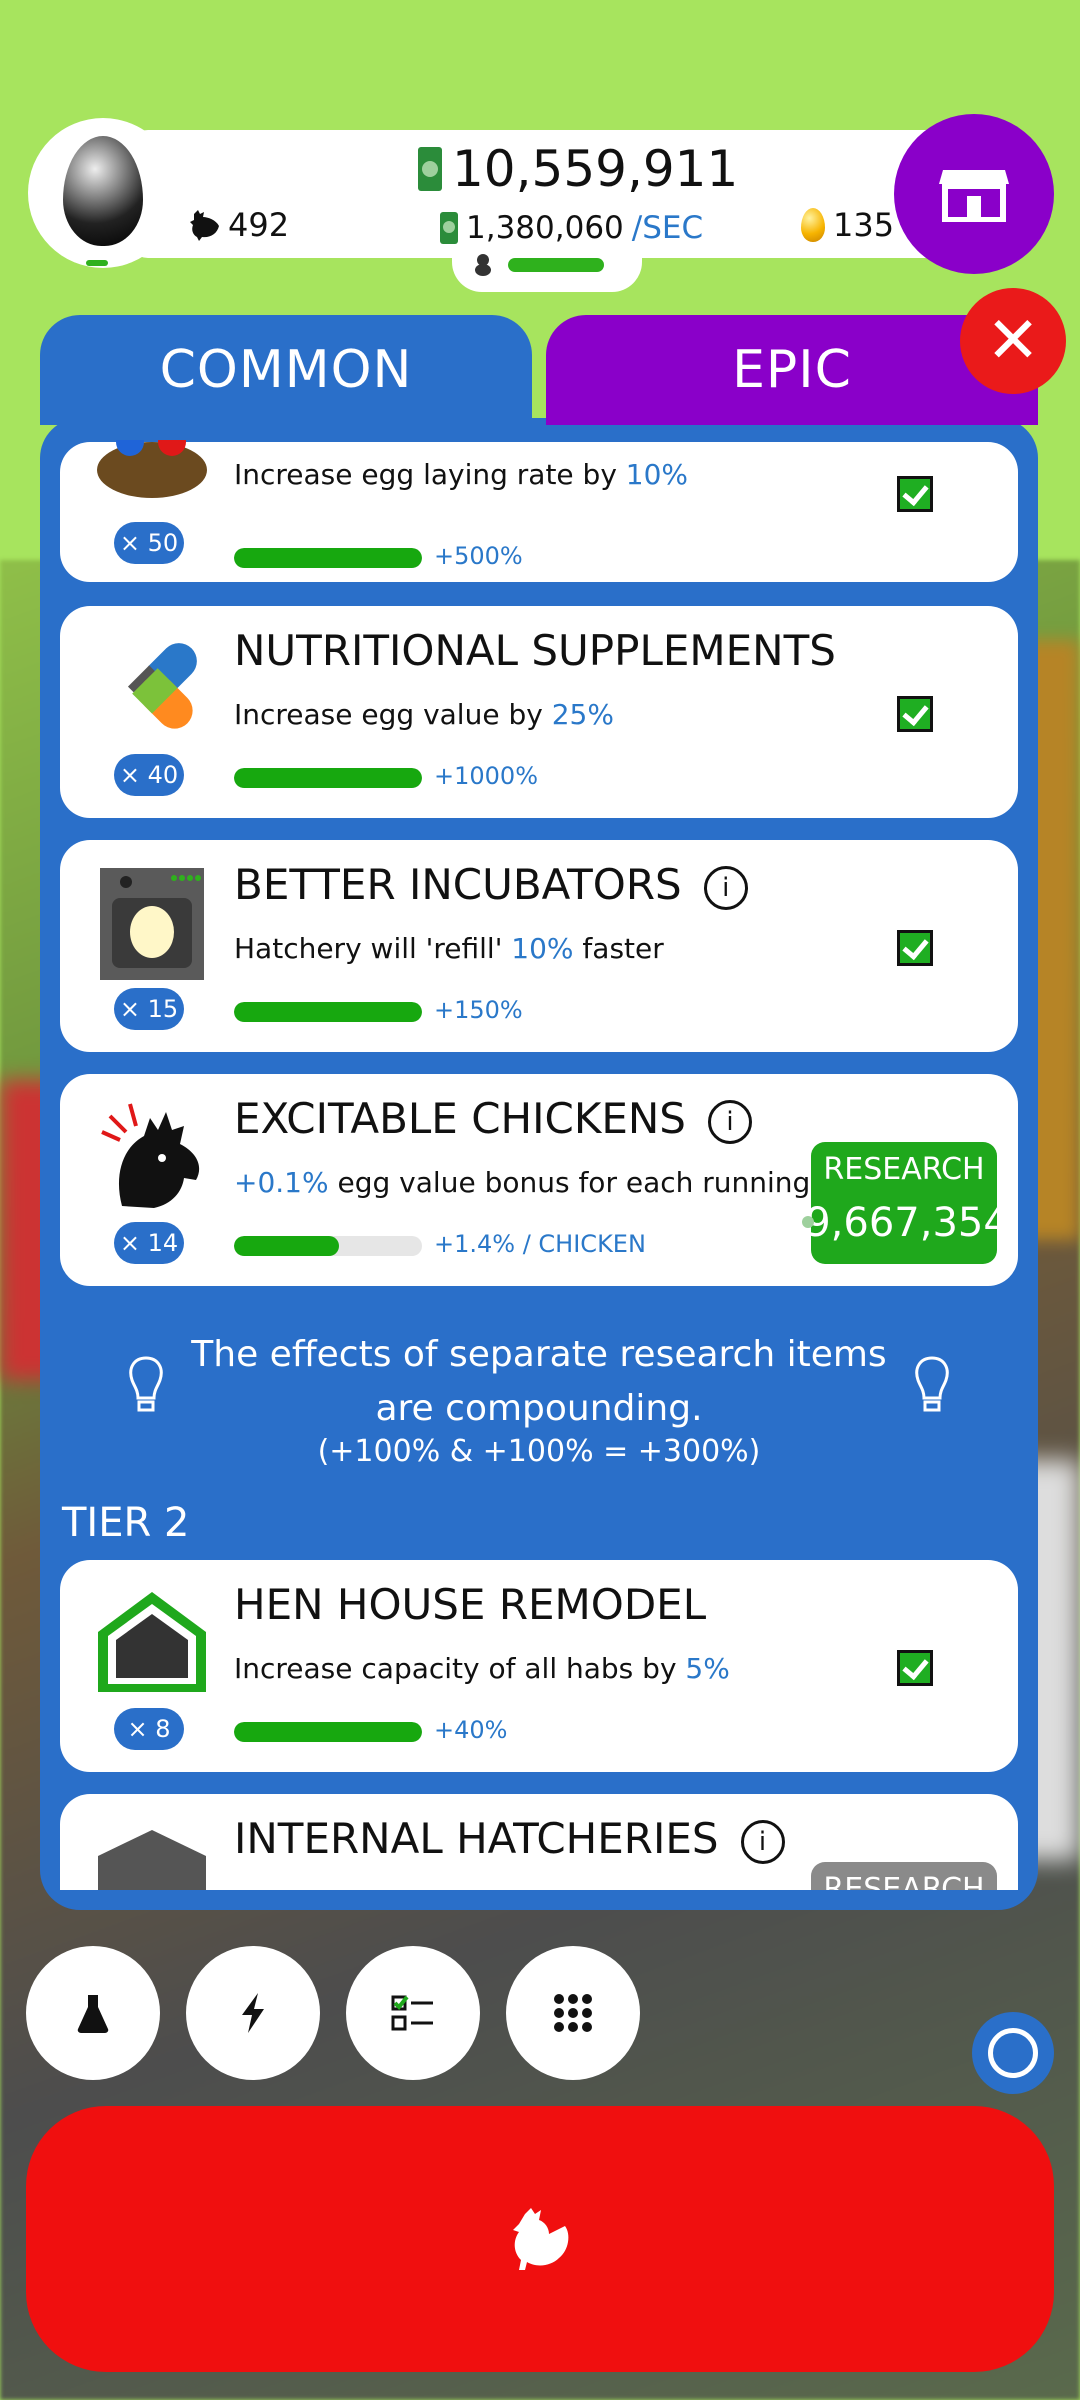 This screenshot has height=2400, width=1080. Describe the element at coordinates (483, 267) in the screenshot. I see `chick-icon` at that location.